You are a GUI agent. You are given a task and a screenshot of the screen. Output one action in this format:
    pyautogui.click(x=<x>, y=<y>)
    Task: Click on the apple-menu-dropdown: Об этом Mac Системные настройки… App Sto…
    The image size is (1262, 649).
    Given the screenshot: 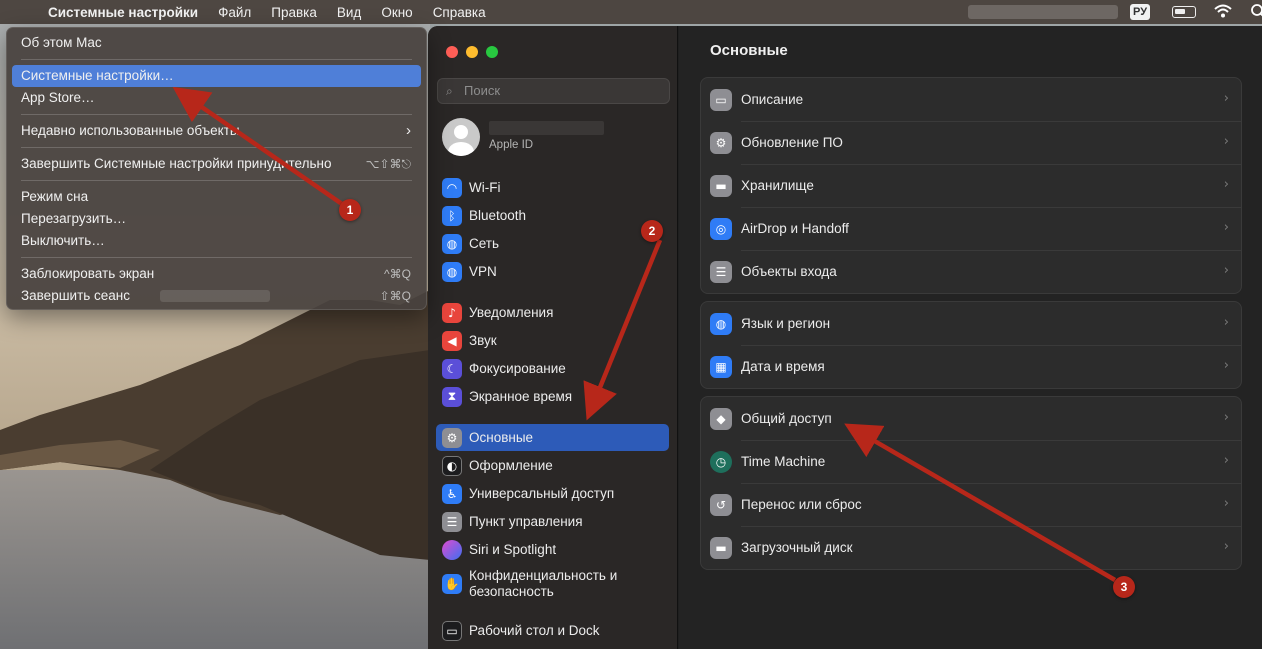 What is the action you would take?
    pyautogui.click(x=216, y=168)
    